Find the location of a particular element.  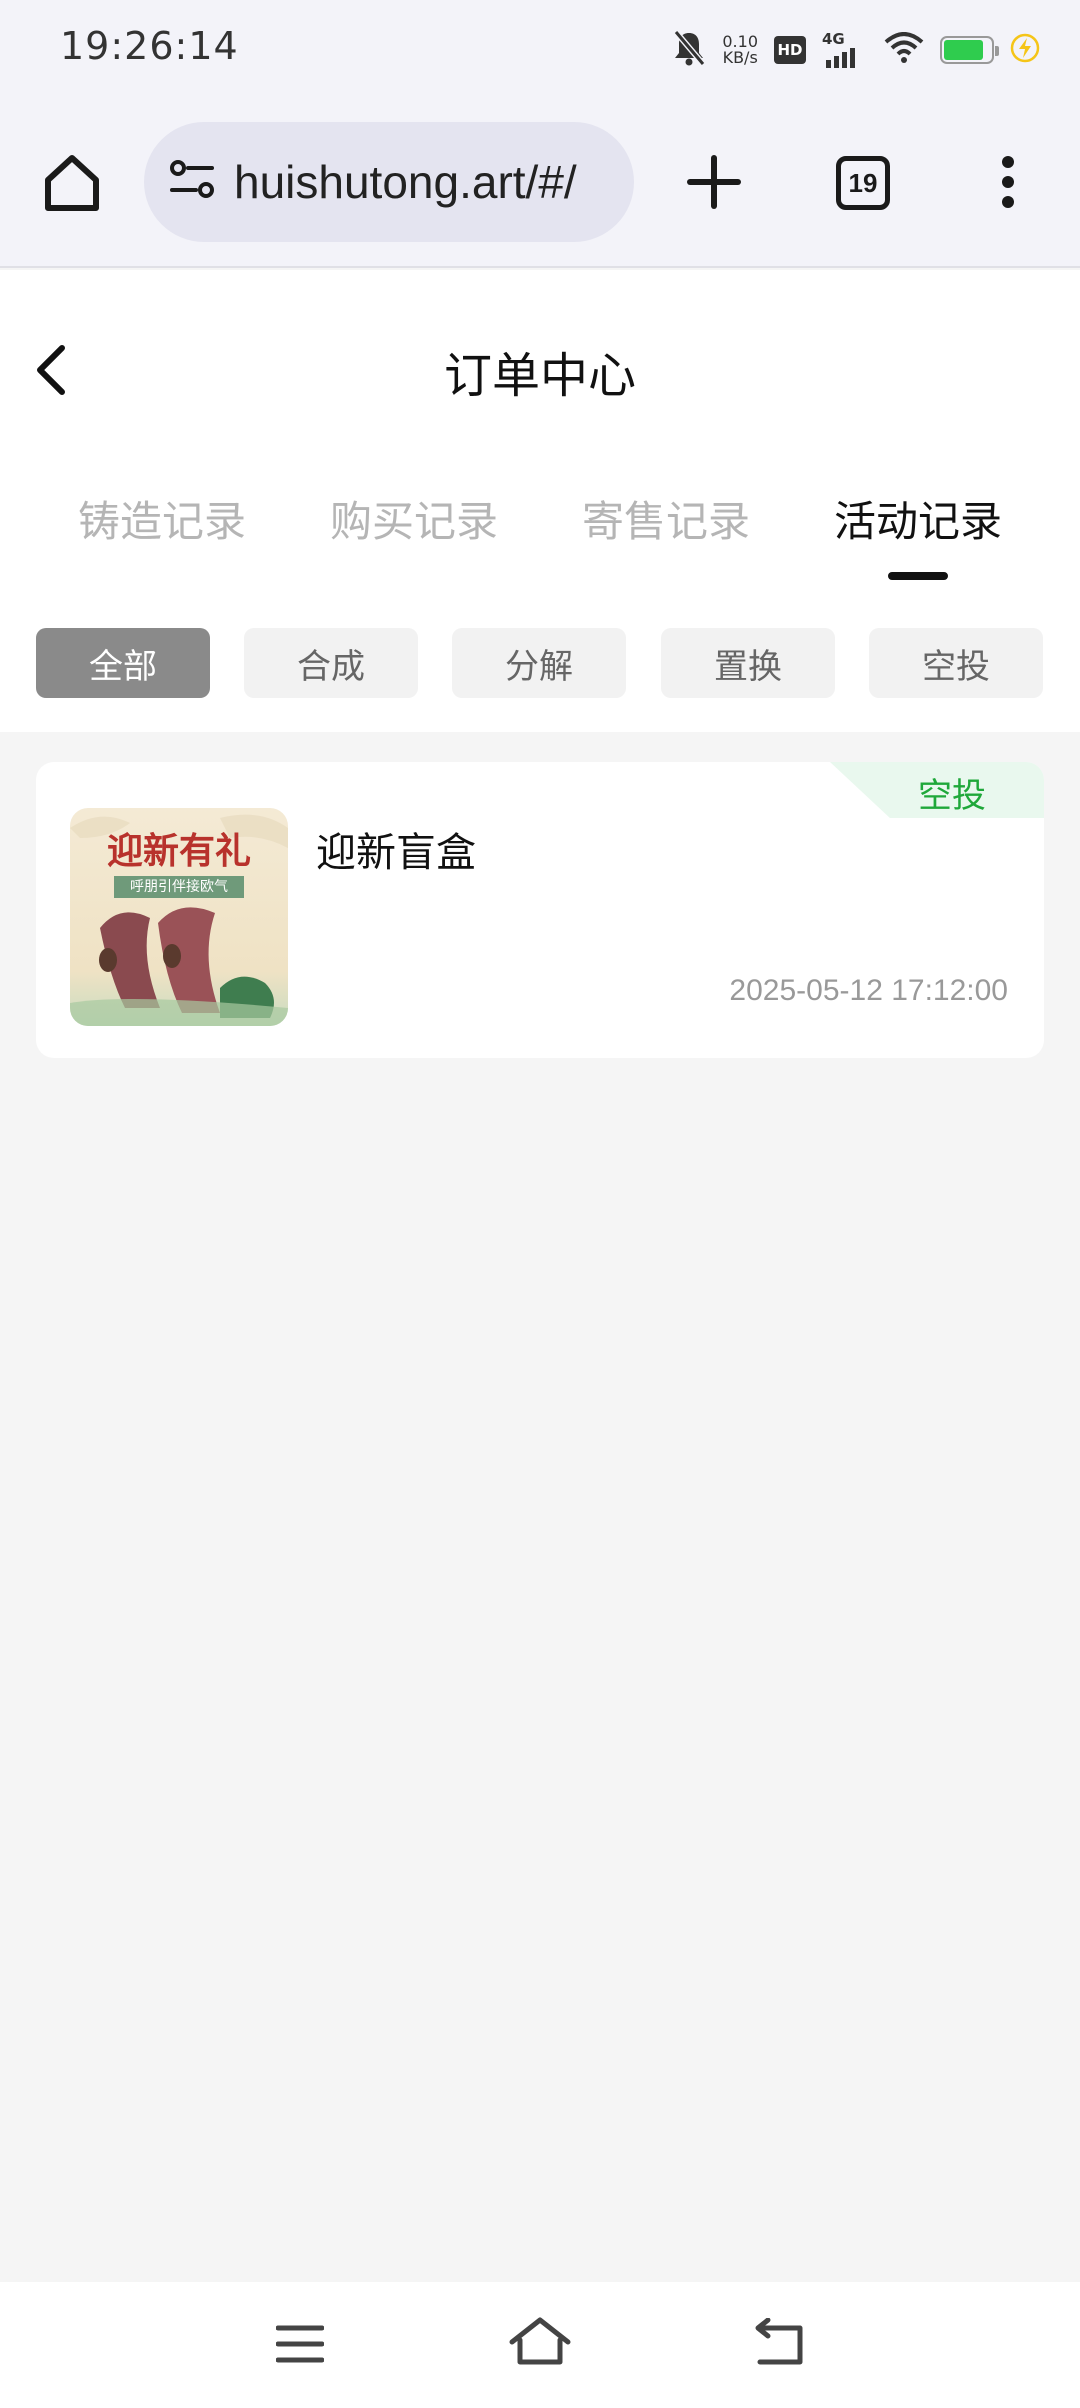

system-navigation-bar is located at coordinates (540, 2345).